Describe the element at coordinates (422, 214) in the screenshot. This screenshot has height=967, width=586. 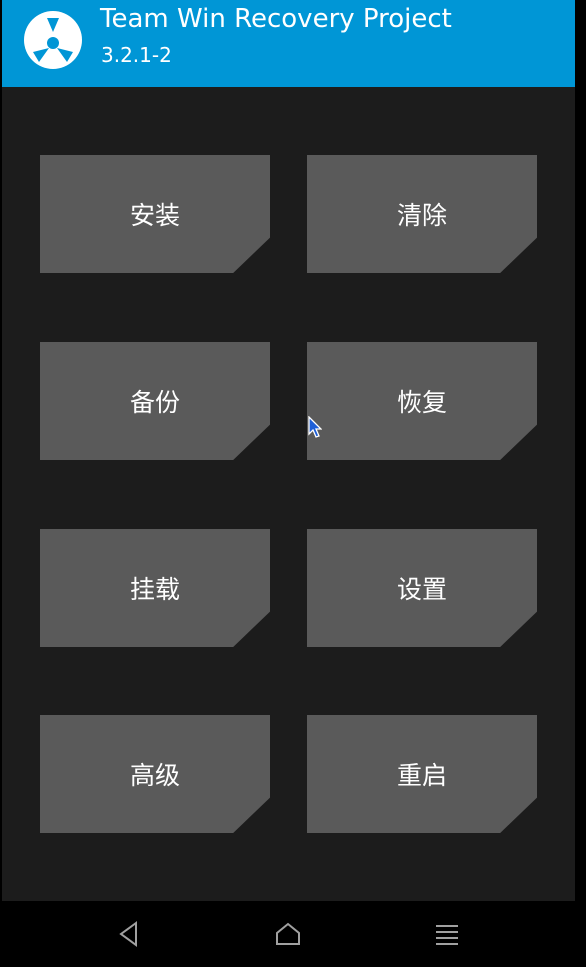
I see `wipe-button: 清除` at that location.